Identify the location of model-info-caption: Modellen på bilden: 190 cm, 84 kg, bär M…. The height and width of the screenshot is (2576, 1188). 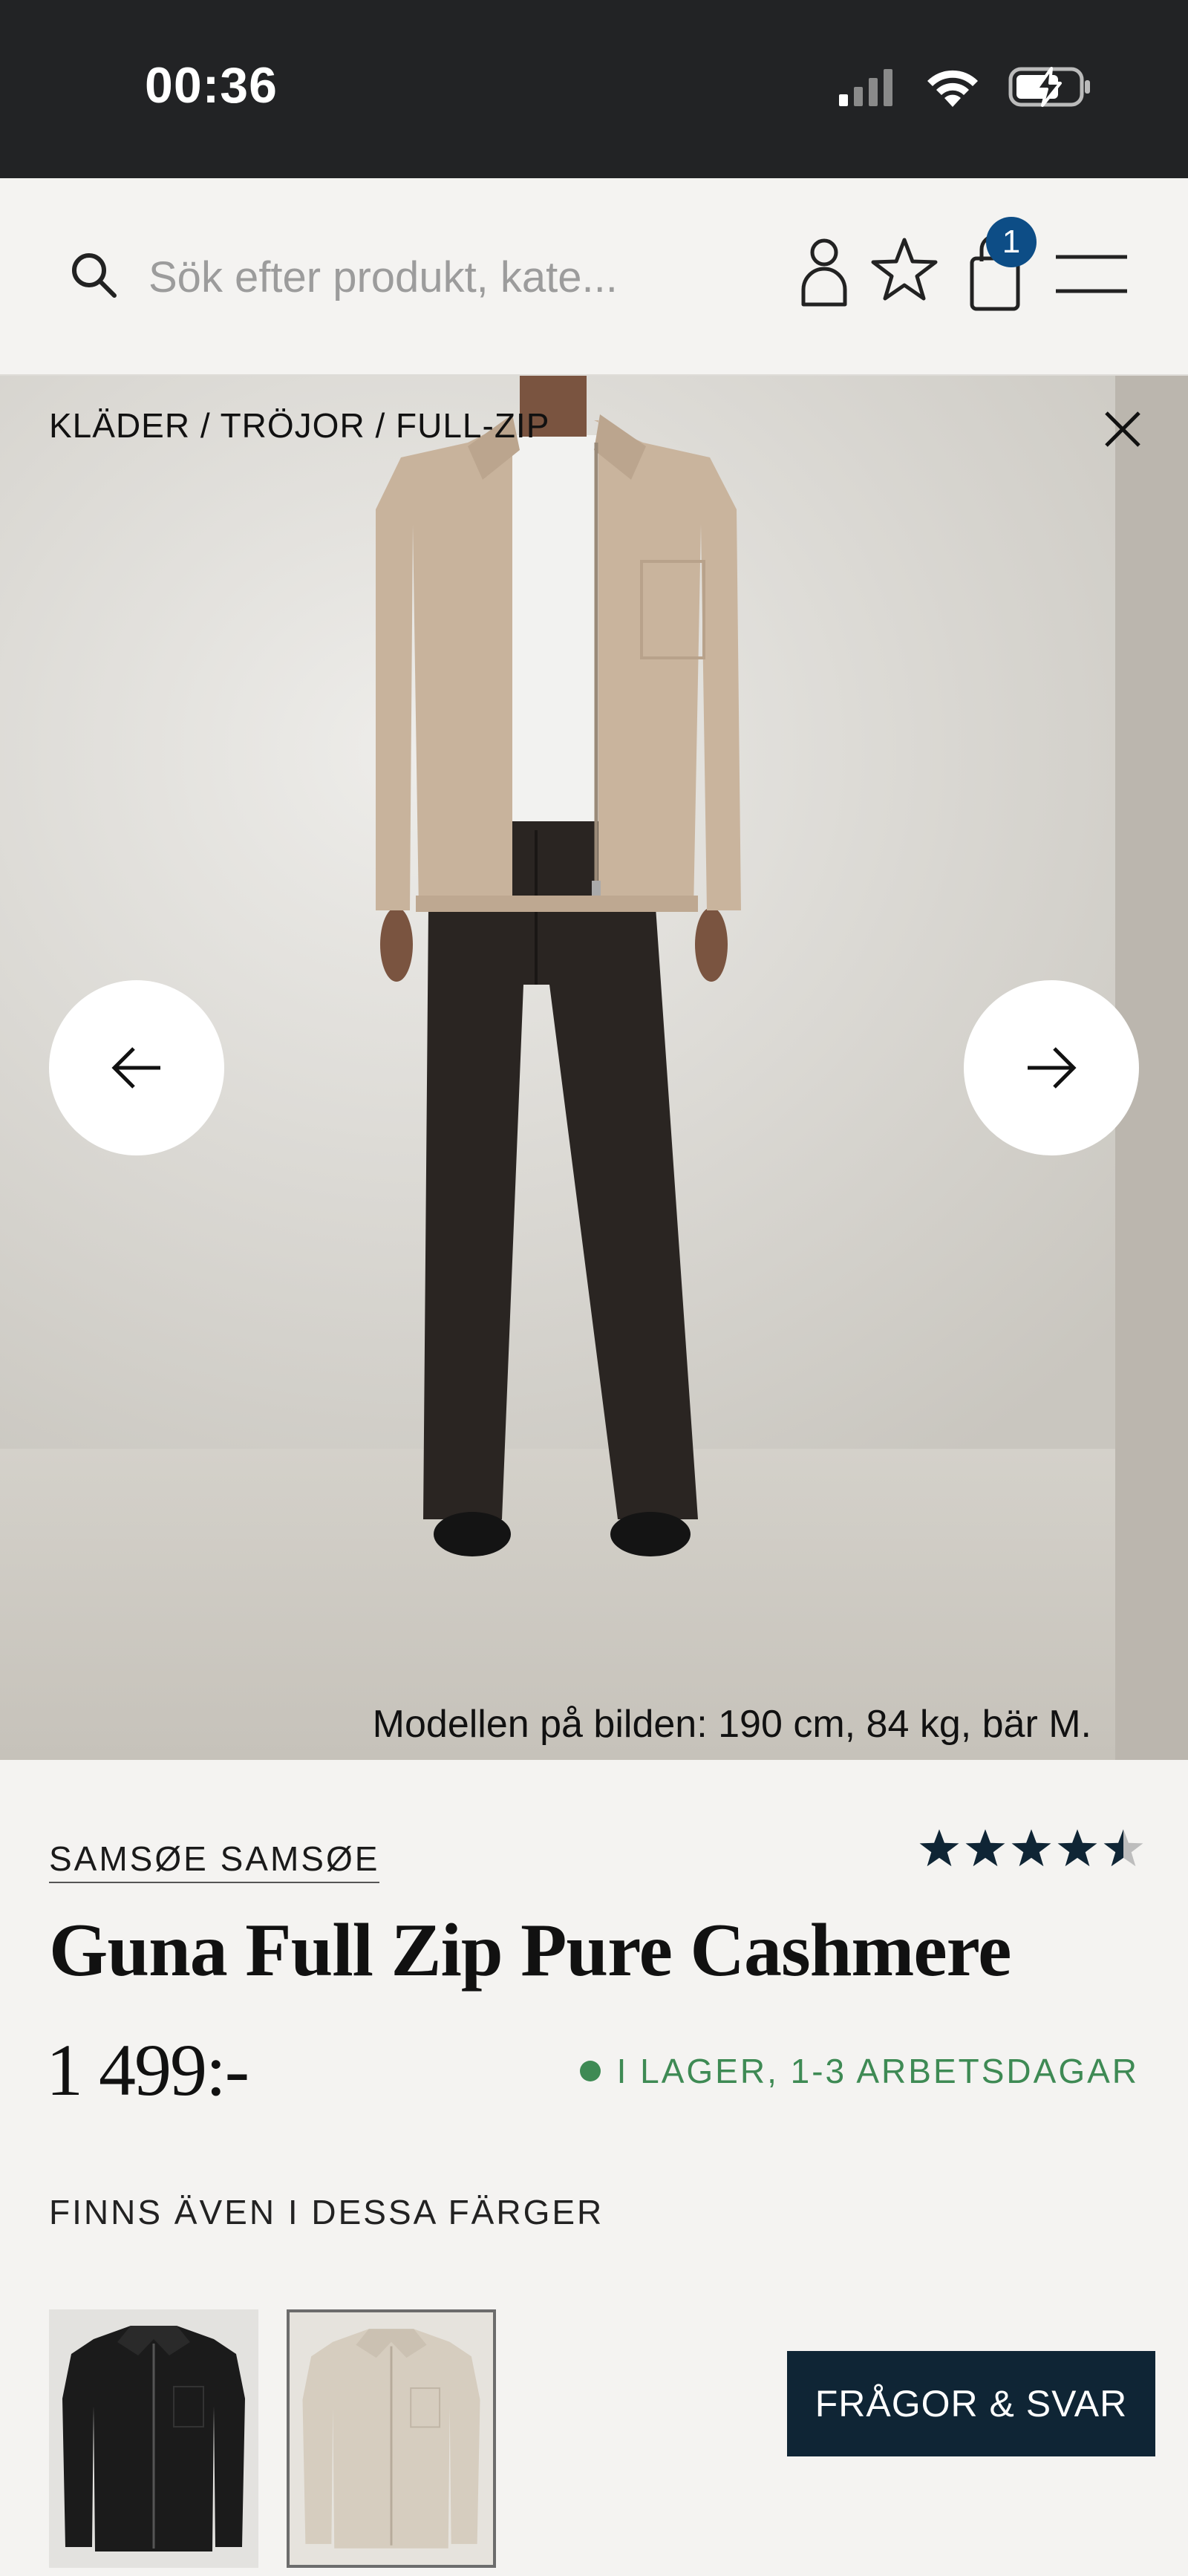
(732, 1724).